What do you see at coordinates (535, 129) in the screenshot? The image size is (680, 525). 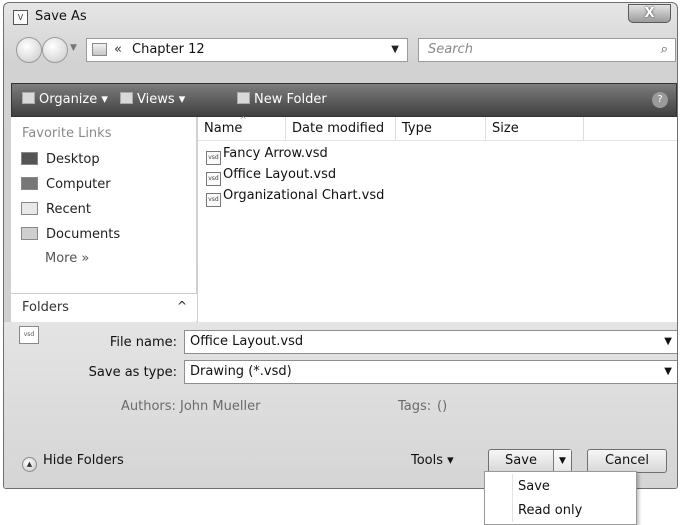 I see `column-header-size: Size` at bounding box center [535, 129].